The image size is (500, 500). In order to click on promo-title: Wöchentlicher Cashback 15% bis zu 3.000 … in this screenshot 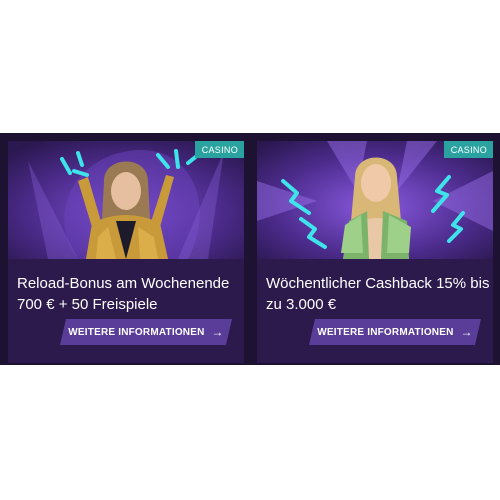, I will do `click(378, 294)`.